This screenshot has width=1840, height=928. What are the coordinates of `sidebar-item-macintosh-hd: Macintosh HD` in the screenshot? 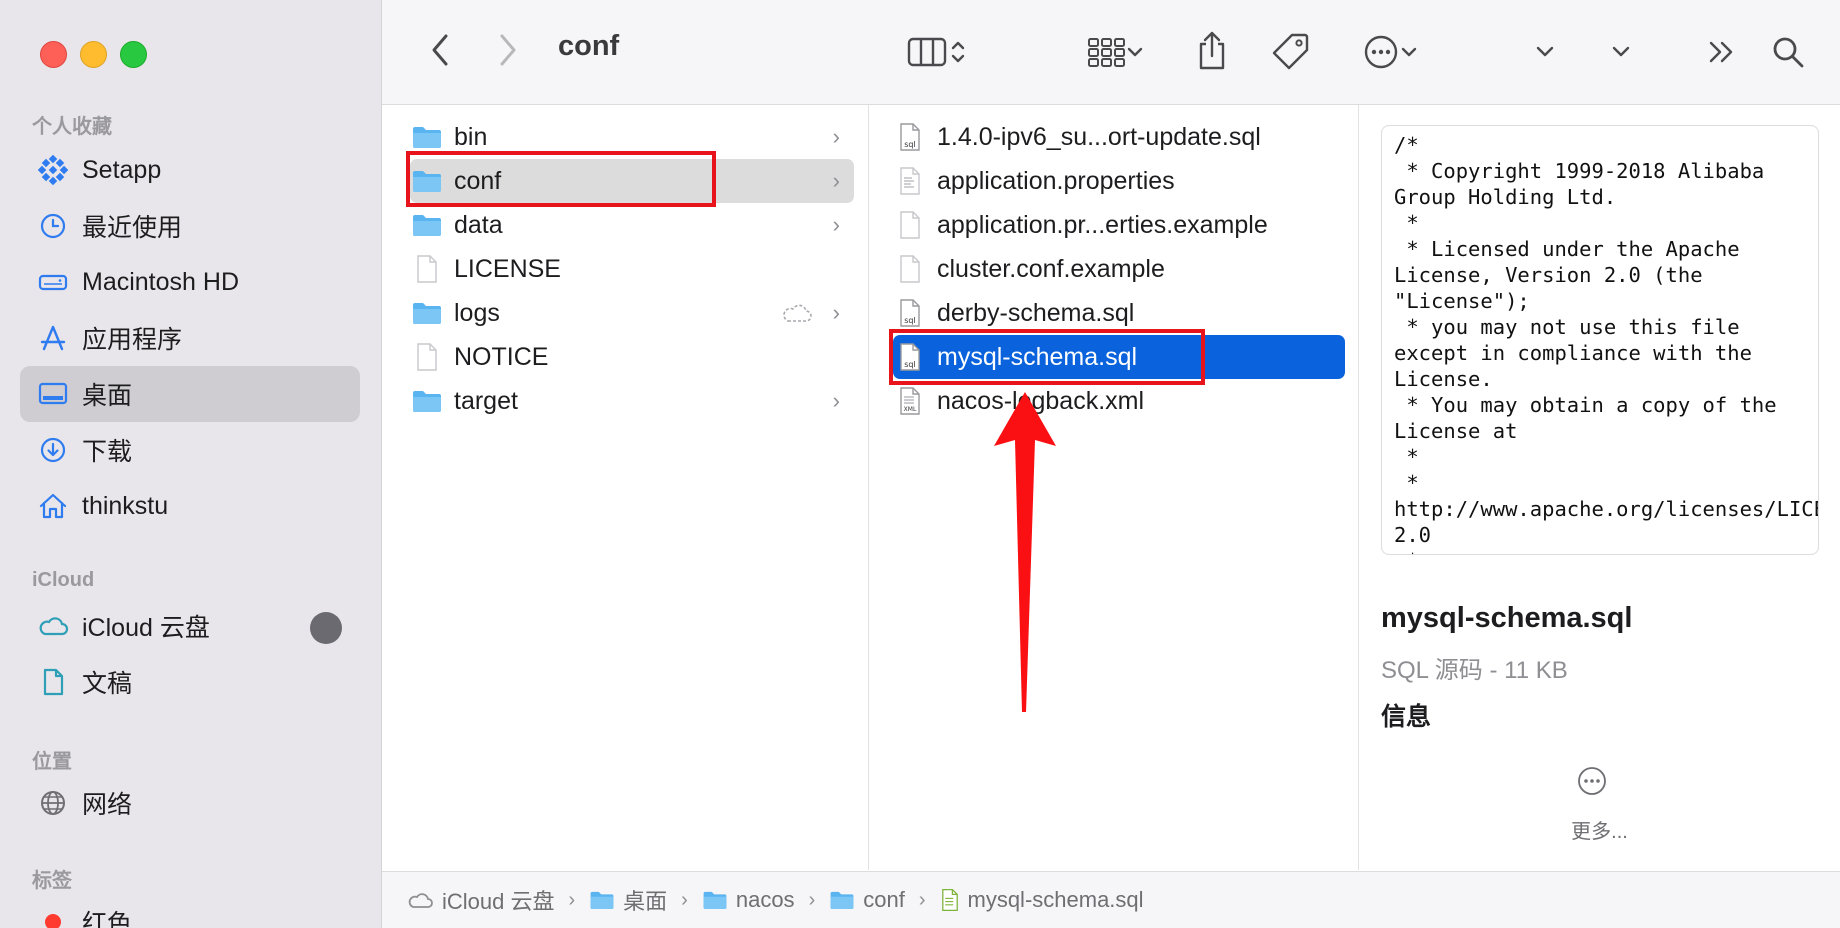 It's located at (190, 282).